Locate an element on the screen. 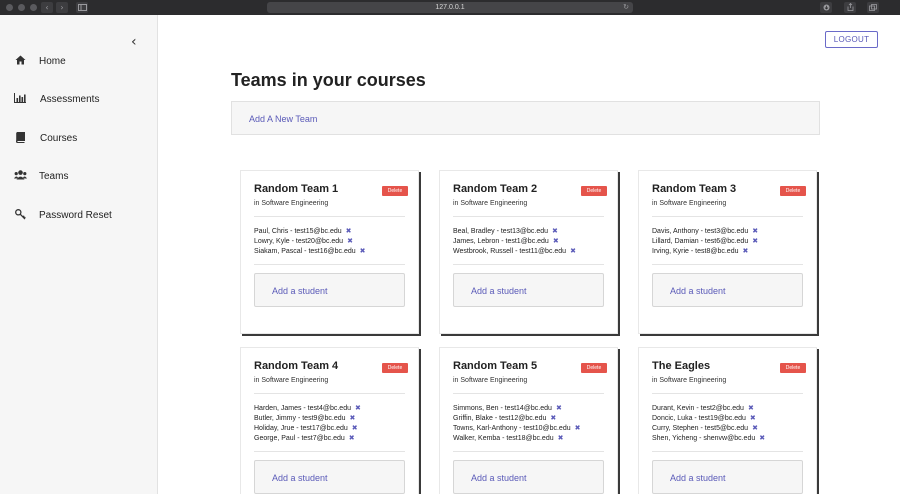 This screenshot has width=900, height=494. member-label: Westbrook, Russell - test11@bc.edu is located at coordinates (510, 251).